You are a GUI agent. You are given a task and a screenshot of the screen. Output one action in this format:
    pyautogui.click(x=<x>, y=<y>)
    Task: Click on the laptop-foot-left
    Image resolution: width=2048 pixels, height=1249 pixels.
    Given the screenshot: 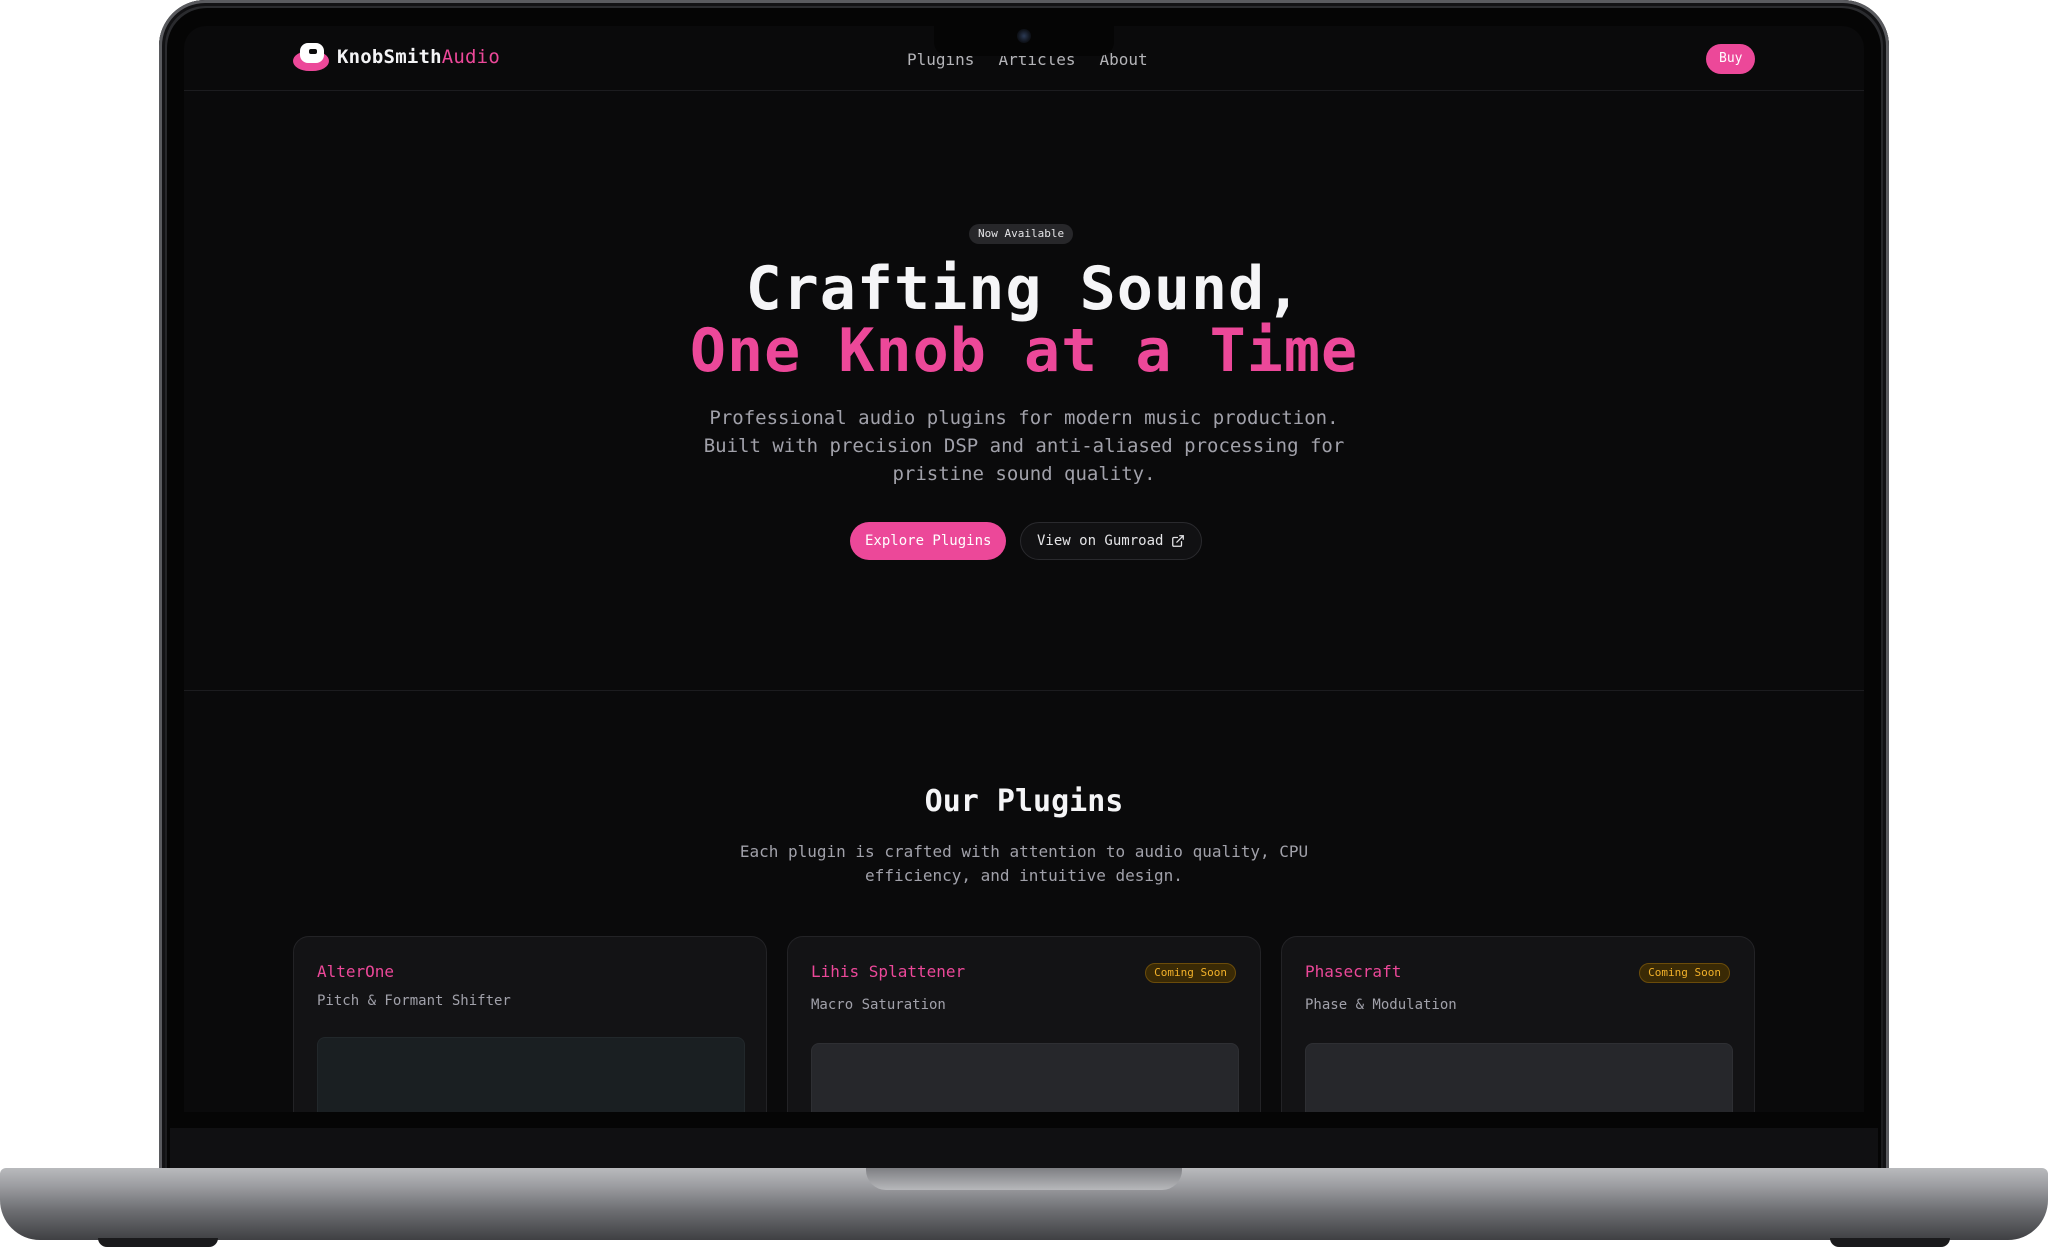 What is the action you would take?
    pyautogui.click(x=158, y=1242)
    